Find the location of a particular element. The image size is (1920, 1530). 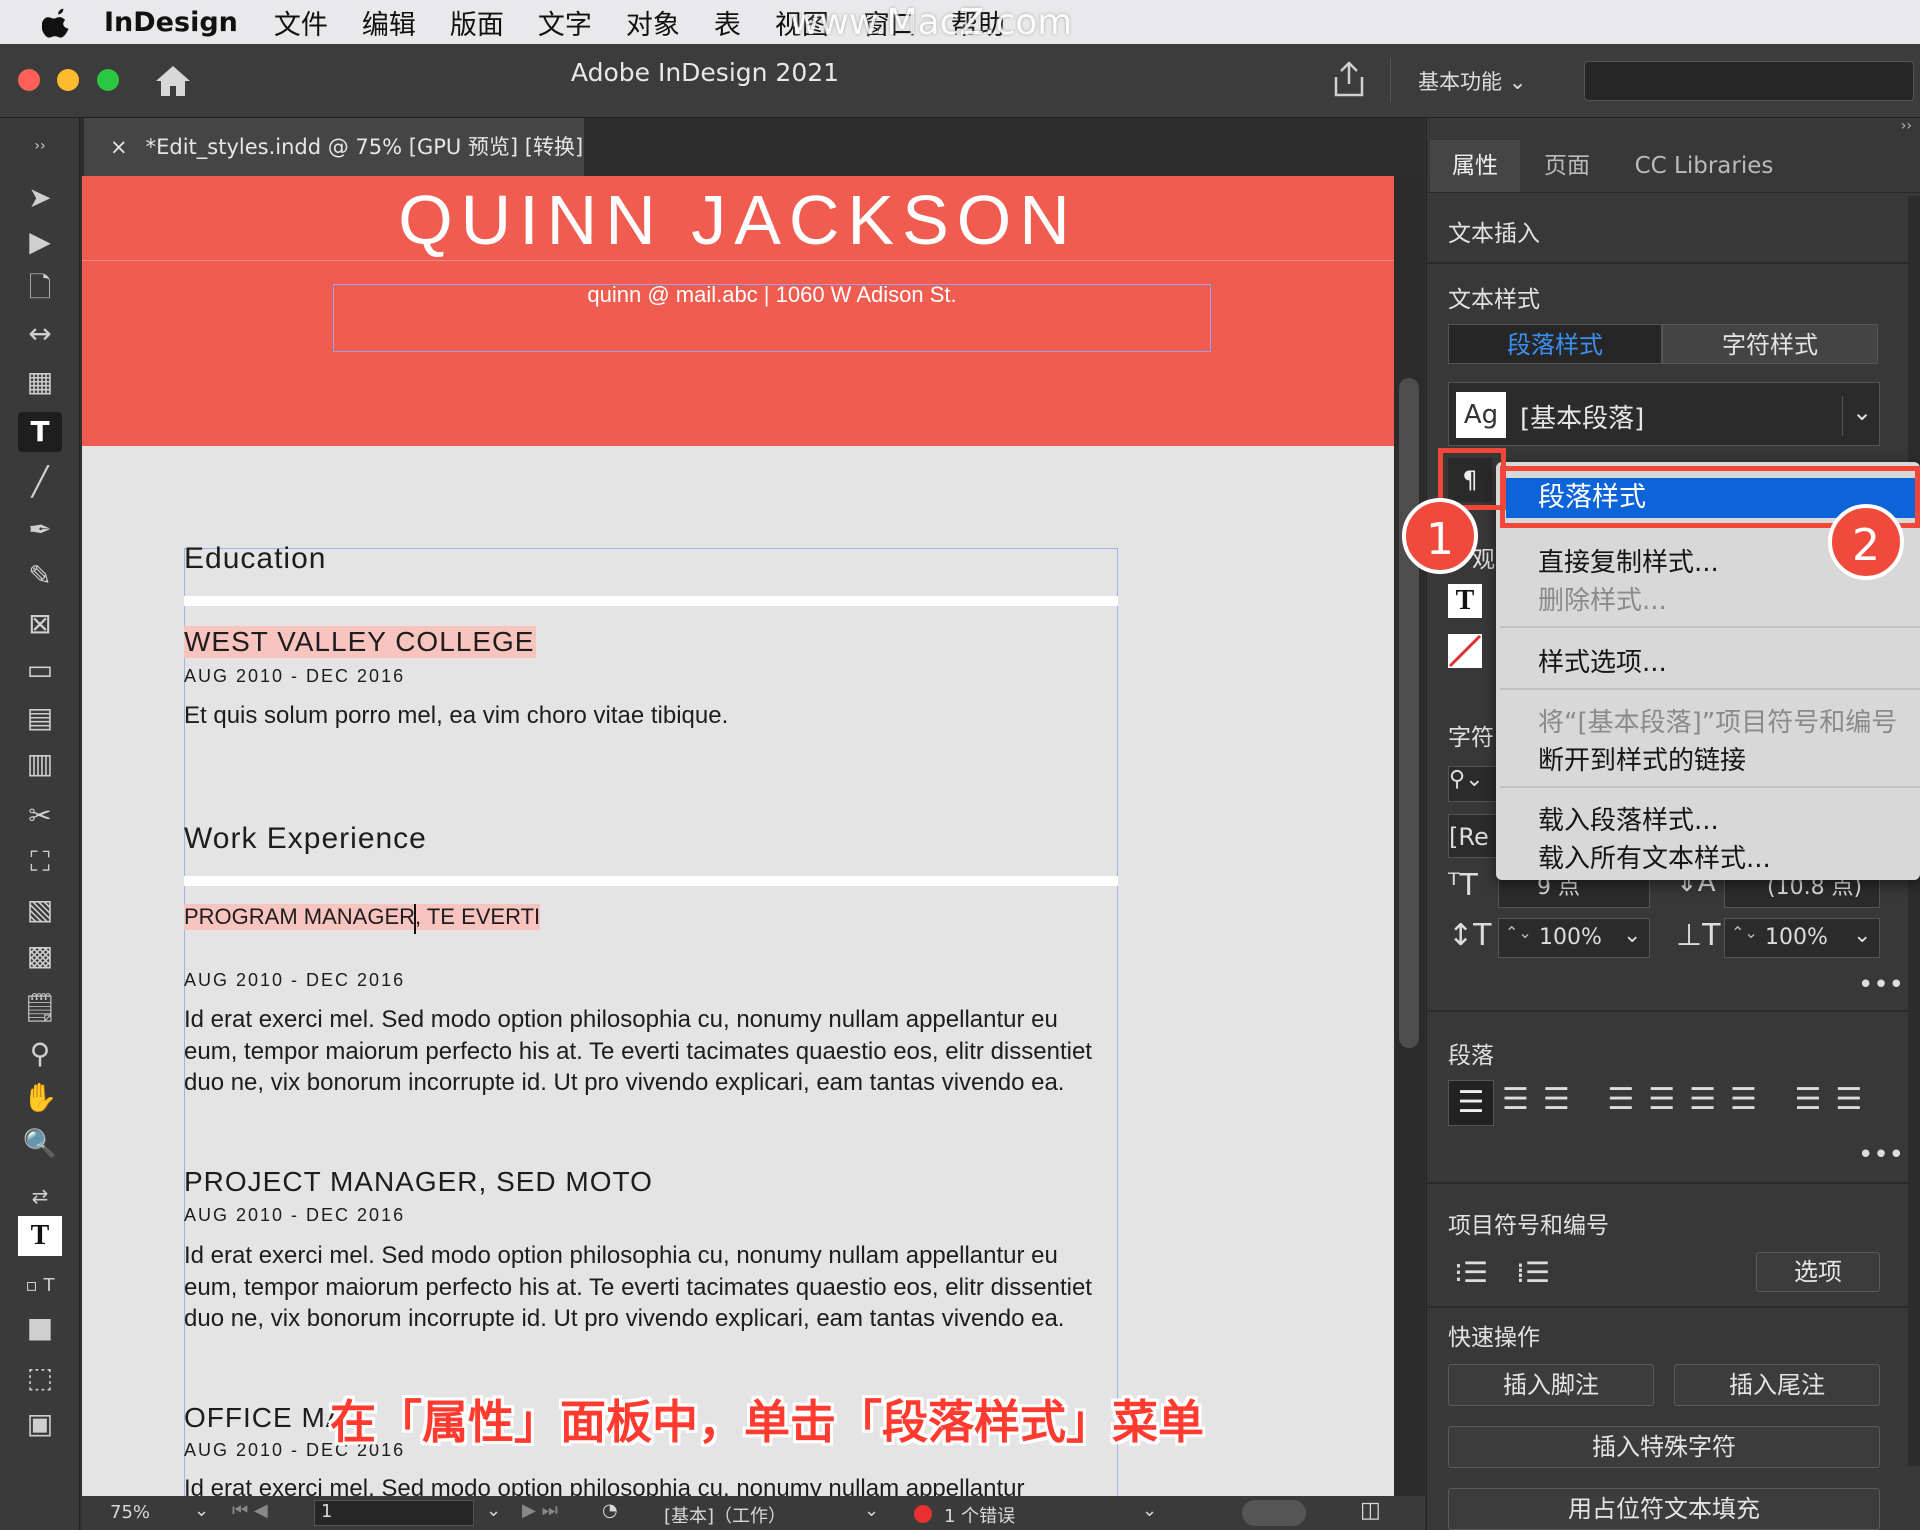

presentation-icon: ▣ is located at coordinates (40, 1424).